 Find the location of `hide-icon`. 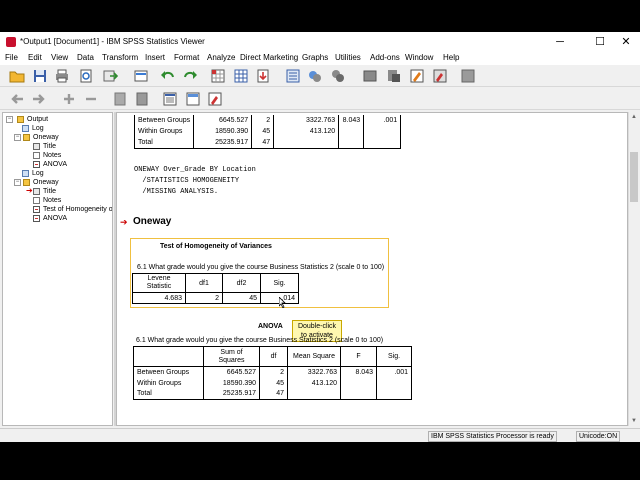

hide-icon is located at coordinates (142, 99).